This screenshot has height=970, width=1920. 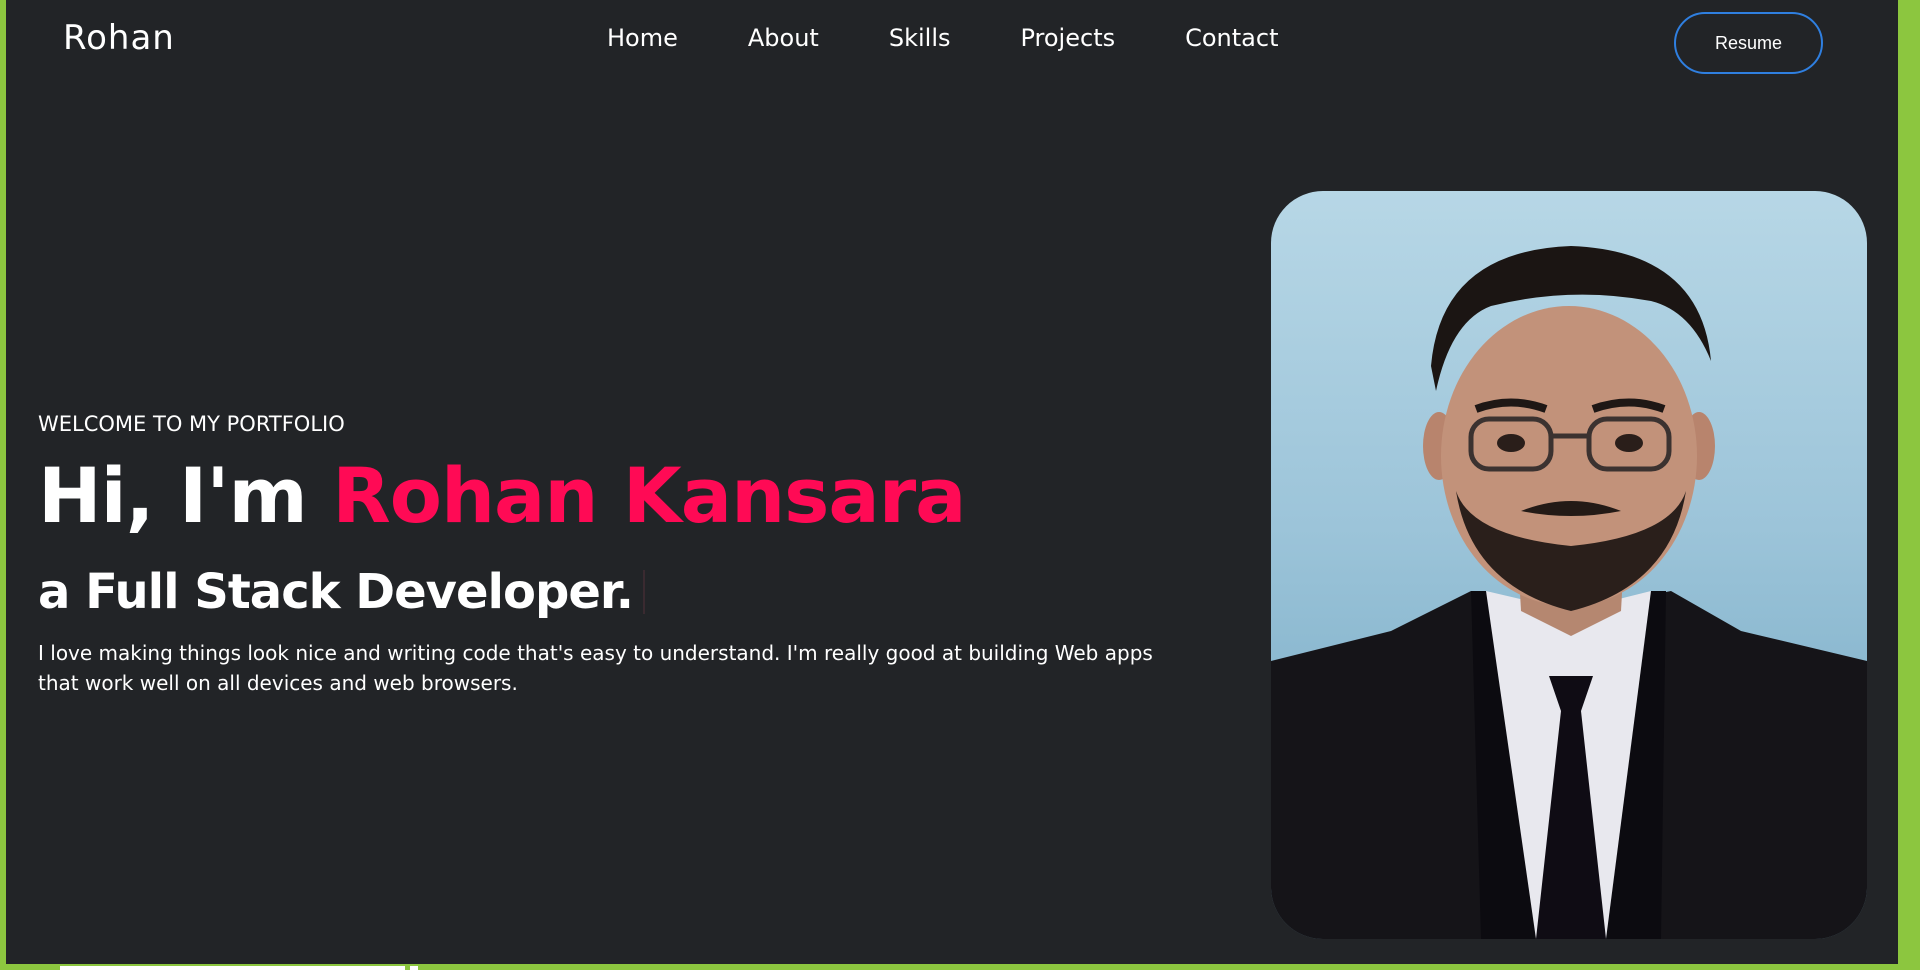 What do you see at coordinates (643, 592) in the screenshot?
I see `typing-cursor` at bounding box center [643, 592].